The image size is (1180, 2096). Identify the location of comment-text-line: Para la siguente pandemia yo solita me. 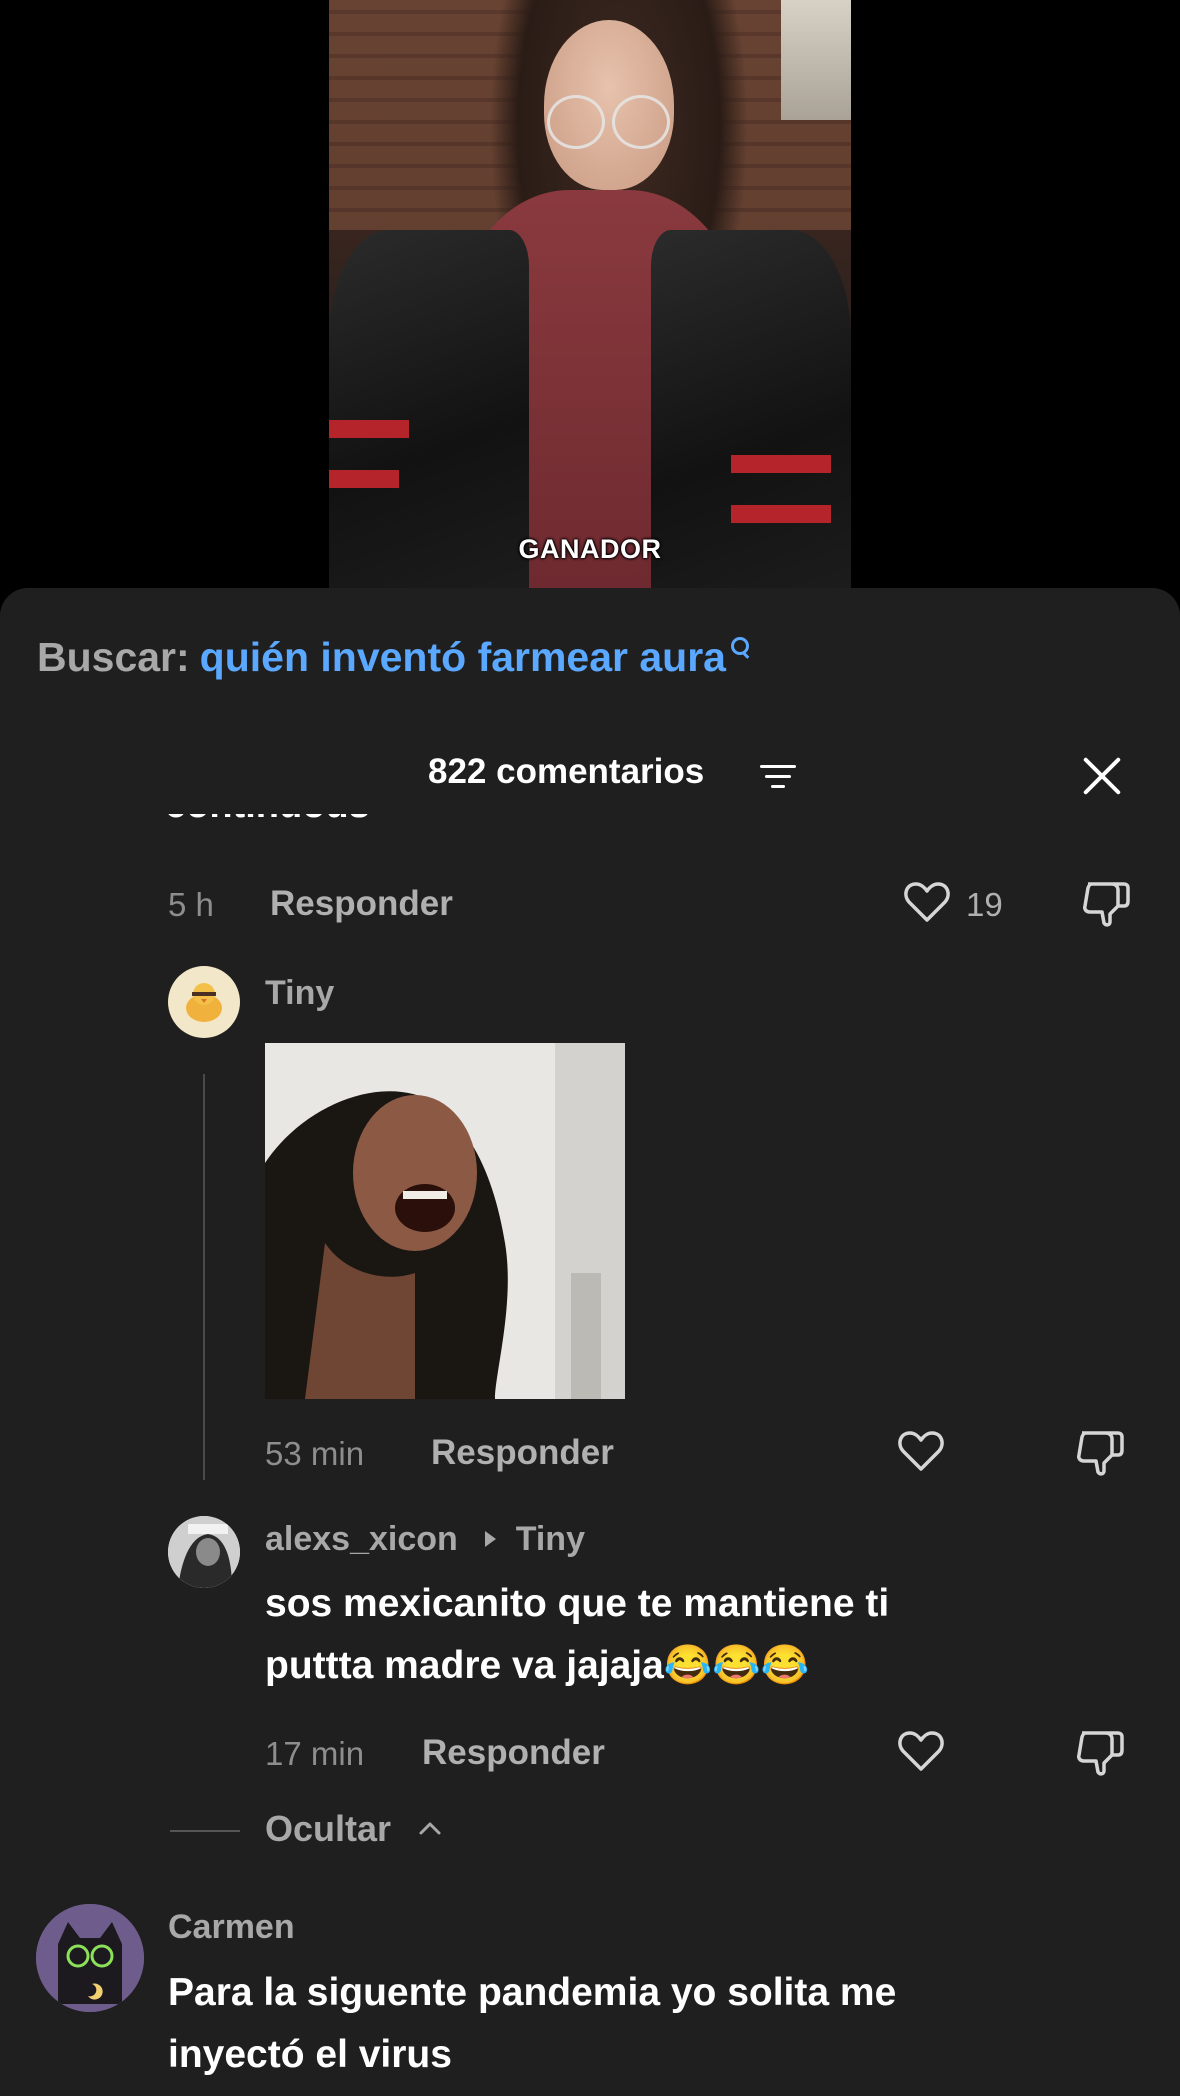
(532, 1992).